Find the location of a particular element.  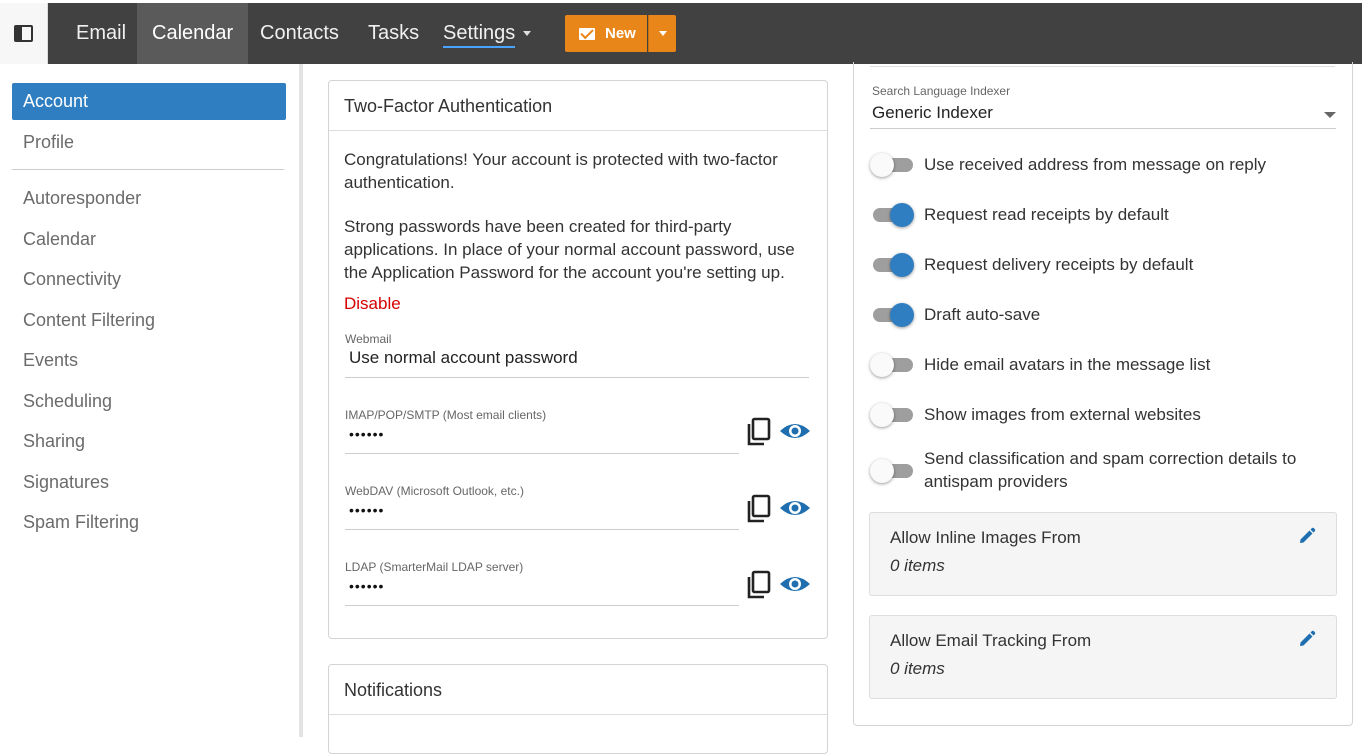

email-tracking-title: Allow Email Tracking From is located at coordinates (991, 640).